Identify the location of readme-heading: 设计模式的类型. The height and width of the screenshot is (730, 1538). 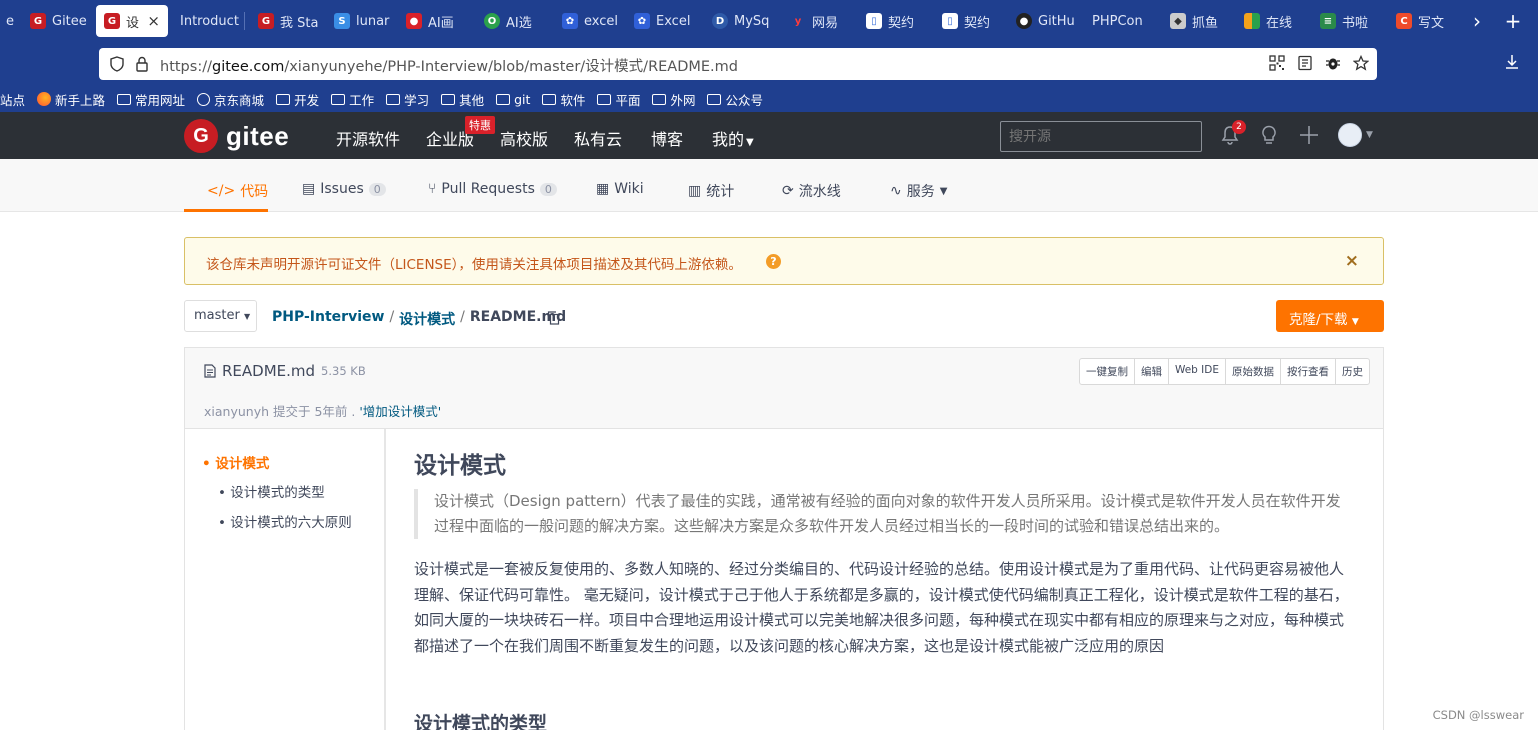
(481, 721).